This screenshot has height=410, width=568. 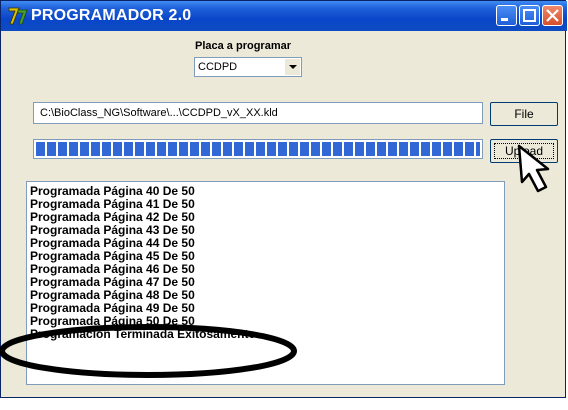 I want to click on maximize-button, so click(x=529, y=15).